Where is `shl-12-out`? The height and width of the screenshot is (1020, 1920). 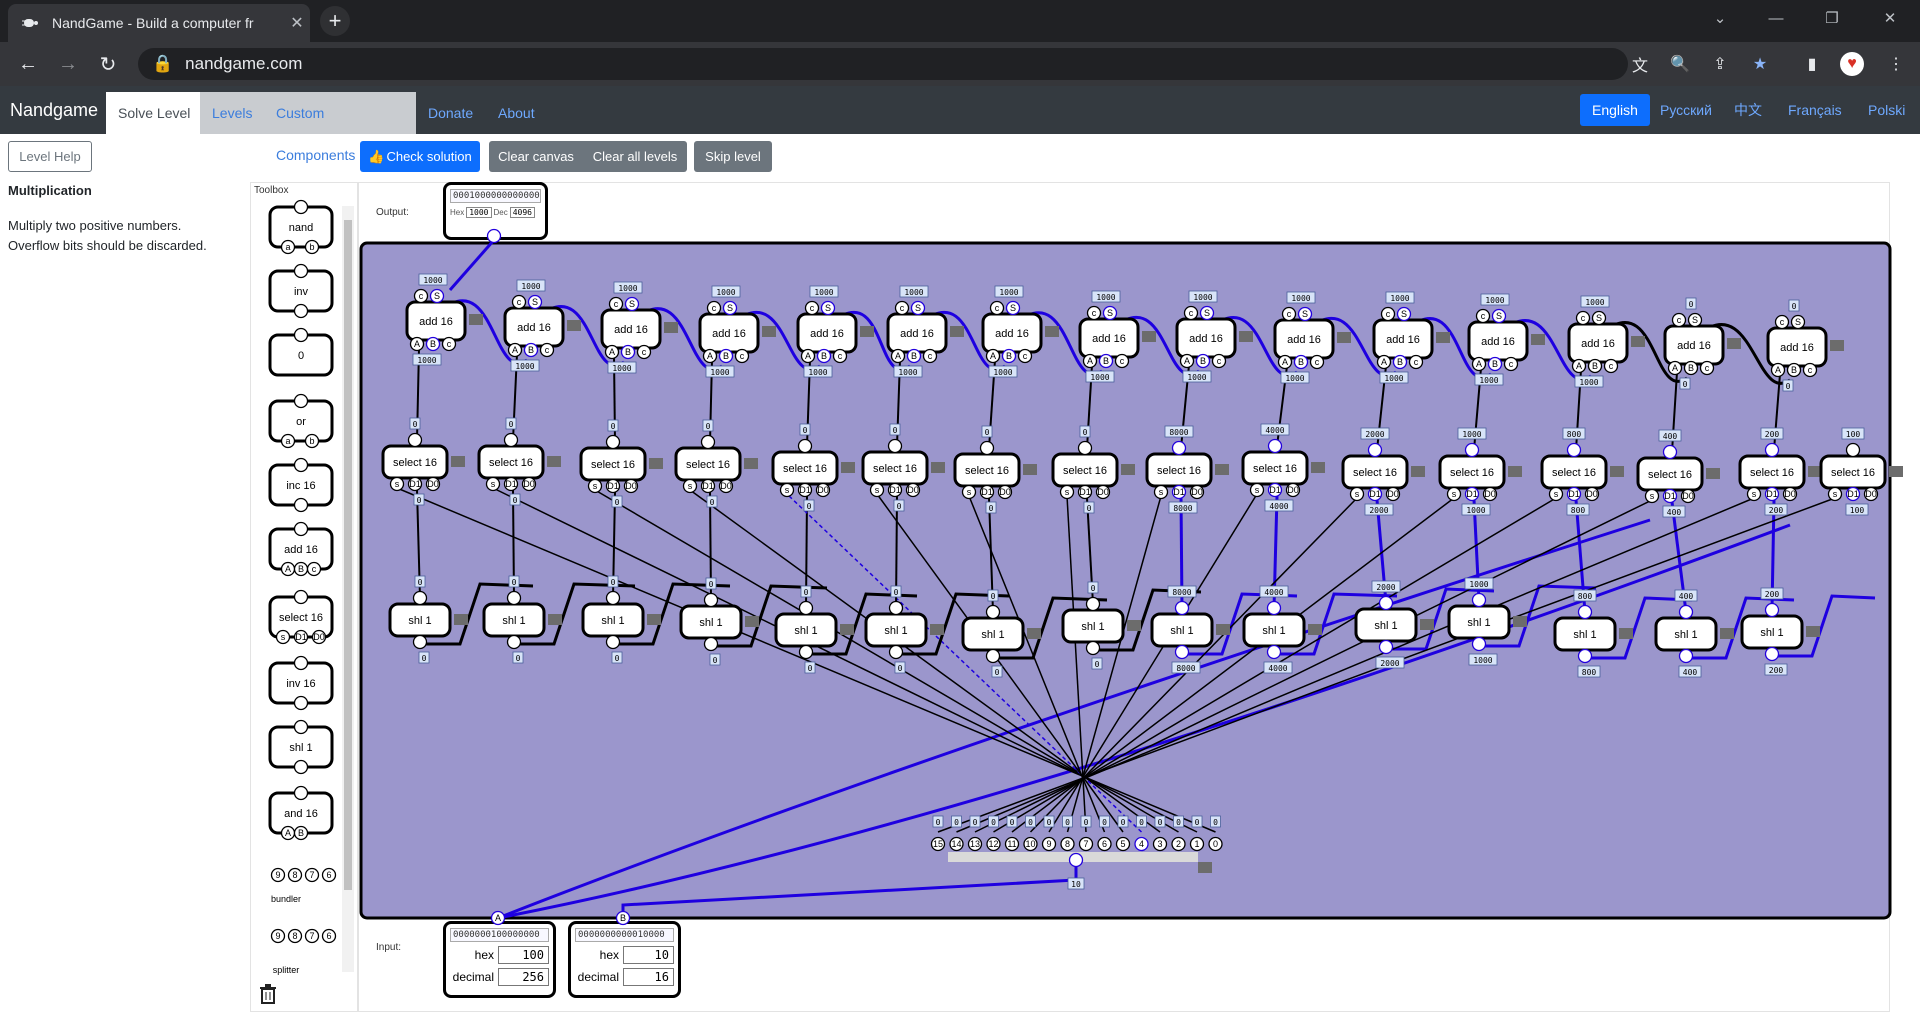
shl-12-out is located at coordinates (1585, 612).